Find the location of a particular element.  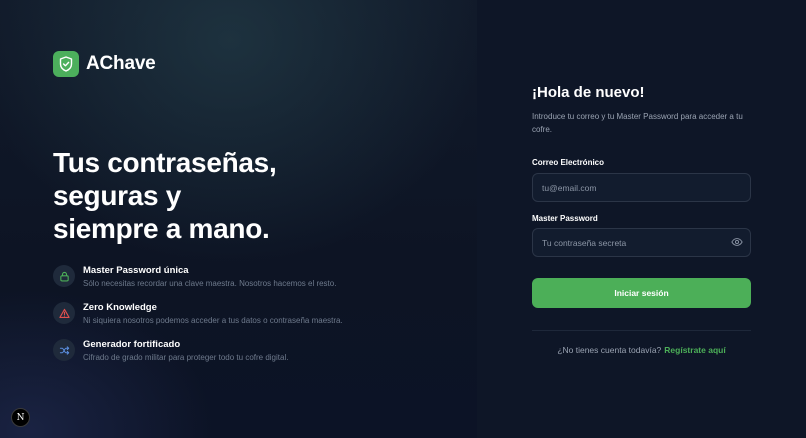

email-field is located at coordinates (641, 187).